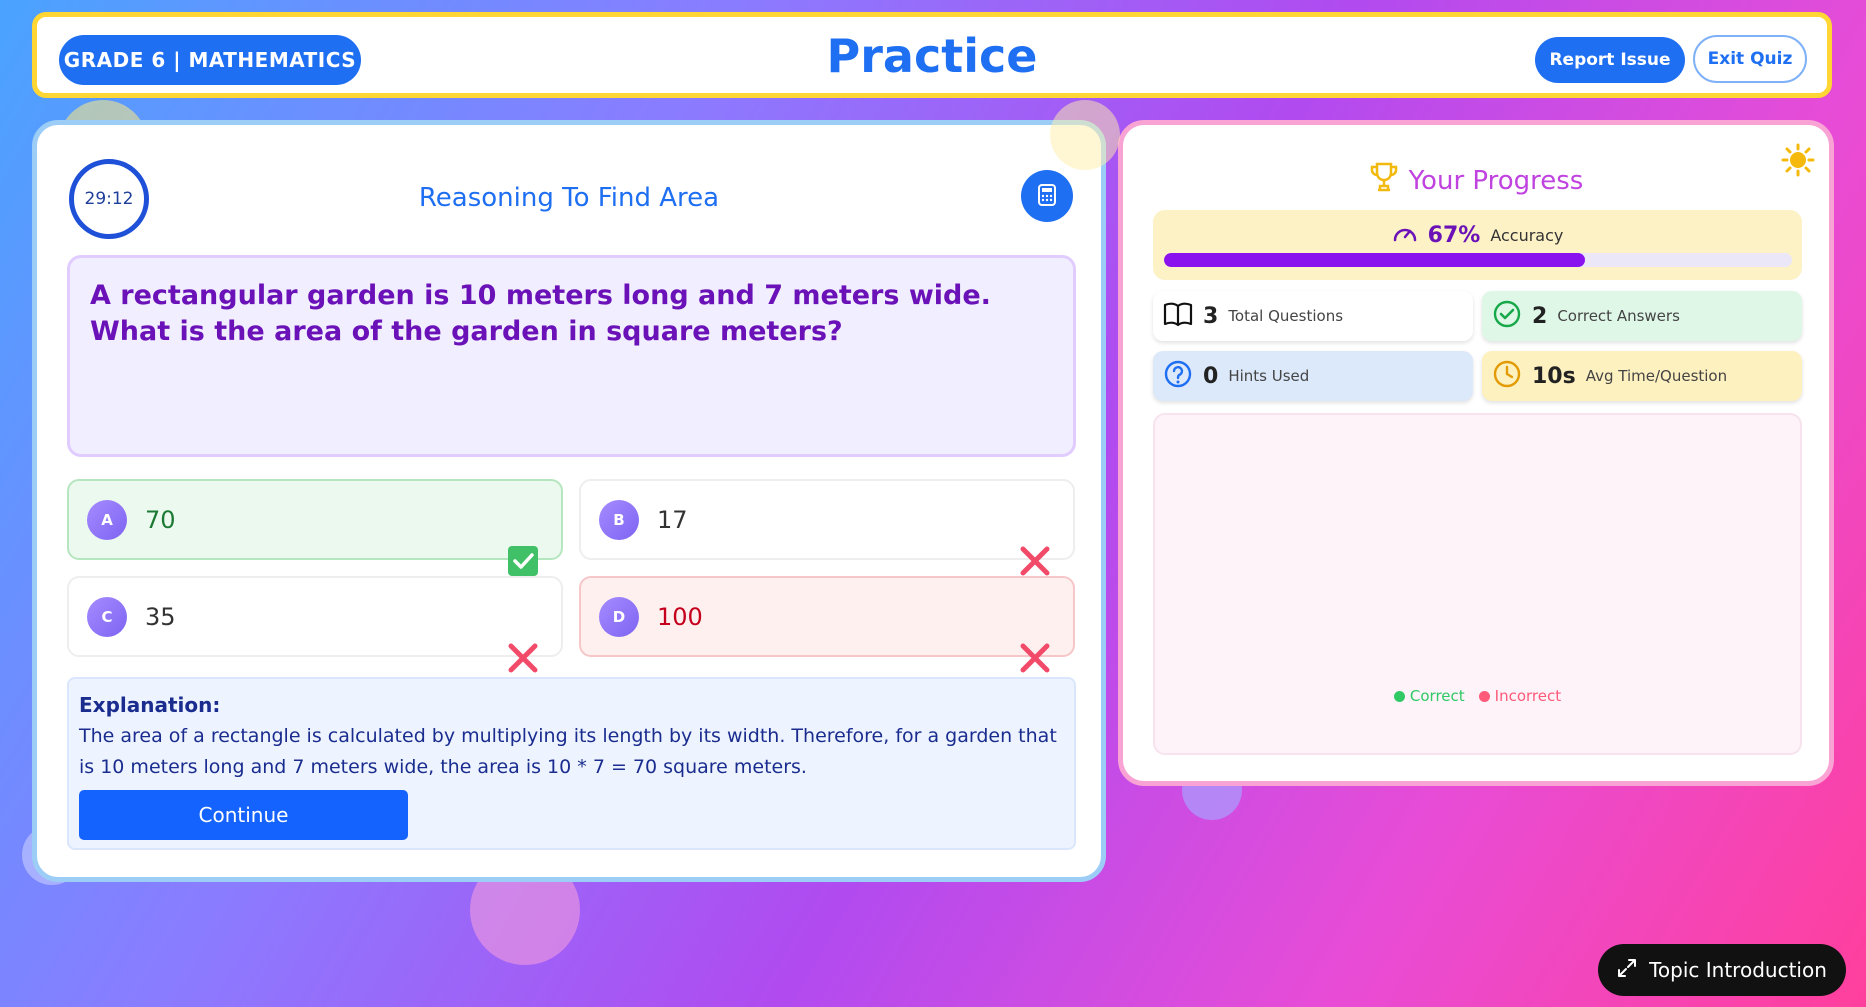 This screenshot has width=1866, height=1007. Describe the element at coordinates (160, 616) in the screenshot. I see `option-text: 35` at that location.